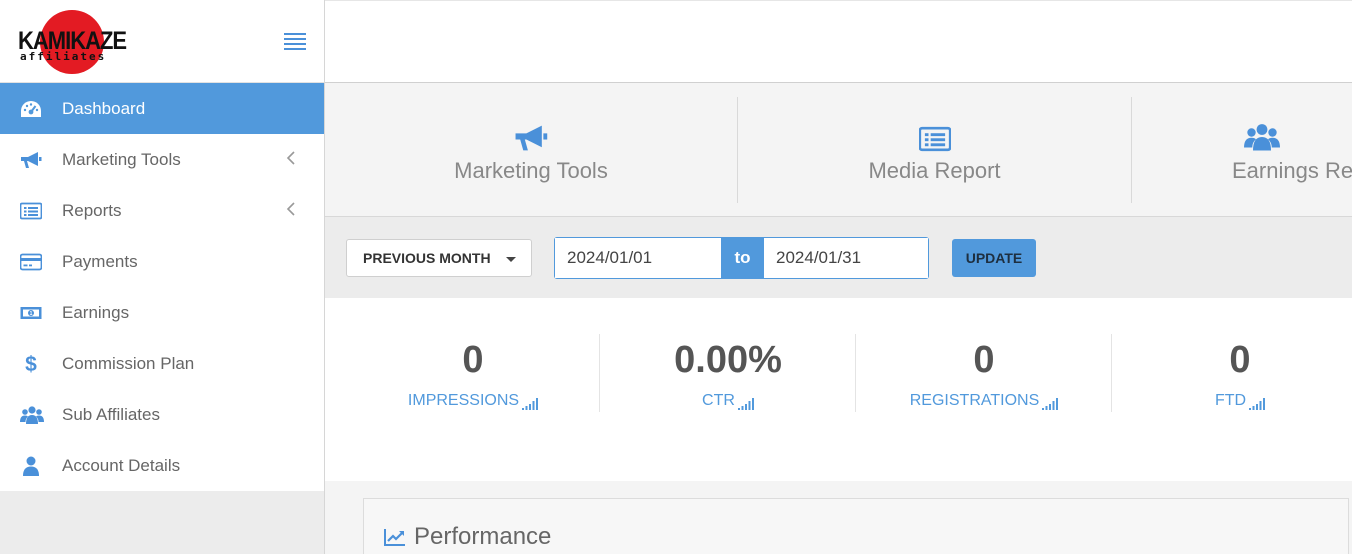 The image size is (1352, 554). What do you see at coordinates (104, 108) in the screenshot?
I see `sidebar-item-label: Dashboard` at bounding box center [104, 108].